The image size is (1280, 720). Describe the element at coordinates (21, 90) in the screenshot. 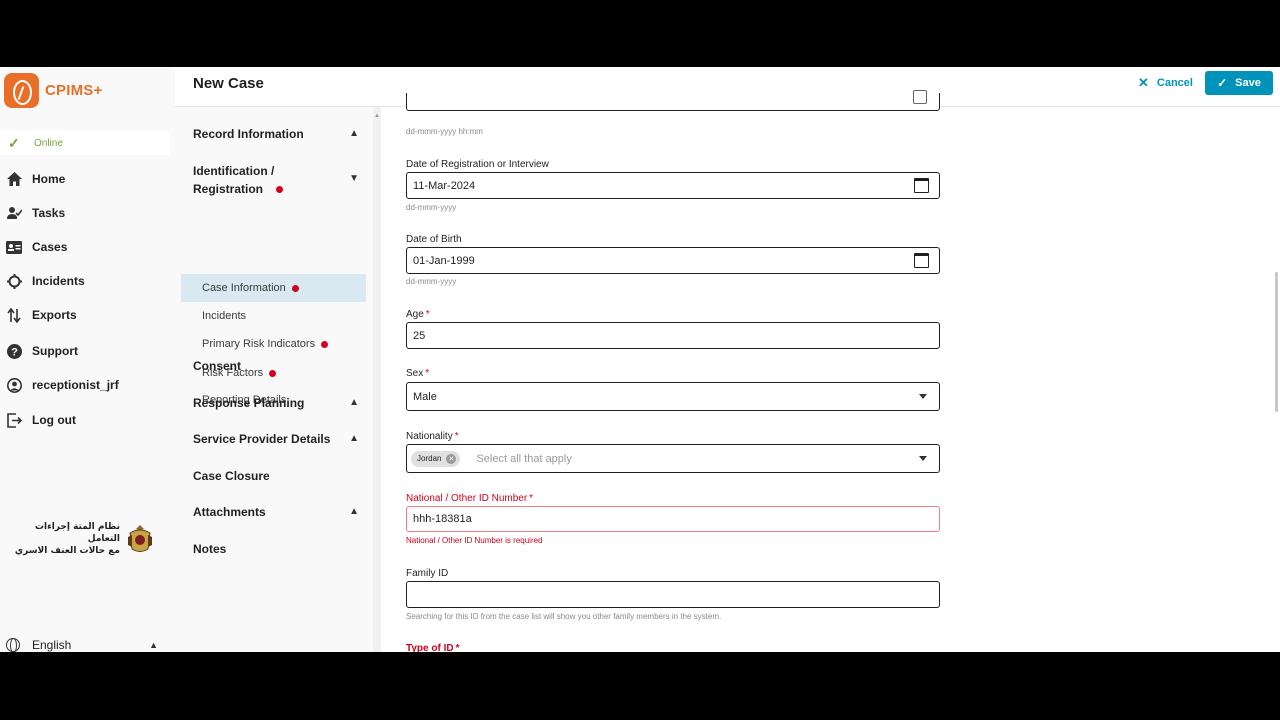

I see `logo-icon` at that location.